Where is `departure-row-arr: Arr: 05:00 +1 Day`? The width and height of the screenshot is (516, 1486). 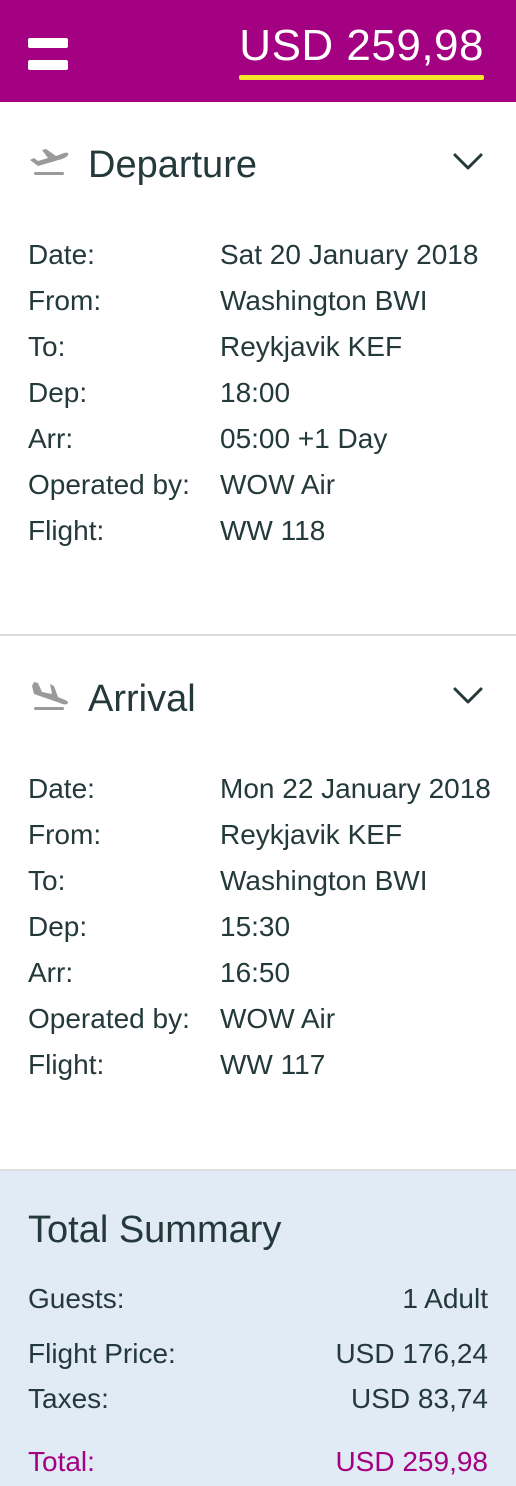 departure-row-arr: Arr: 05:00 +1 Day is located at coordinates (263, 439).